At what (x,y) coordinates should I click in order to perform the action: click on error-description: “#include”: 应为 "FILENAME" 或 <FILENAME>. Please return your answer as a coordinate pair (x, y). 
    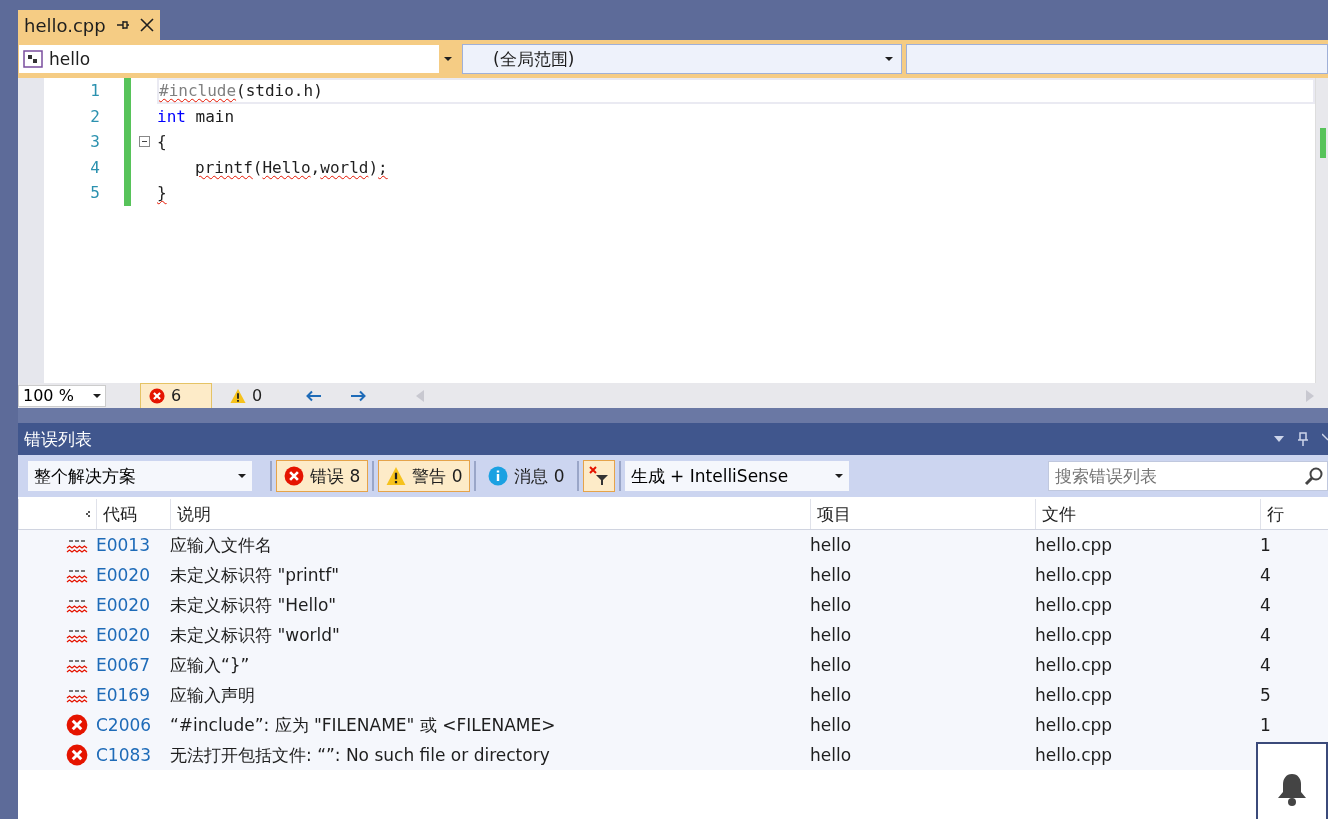
    Looking at the image, I should click on (363, 725).